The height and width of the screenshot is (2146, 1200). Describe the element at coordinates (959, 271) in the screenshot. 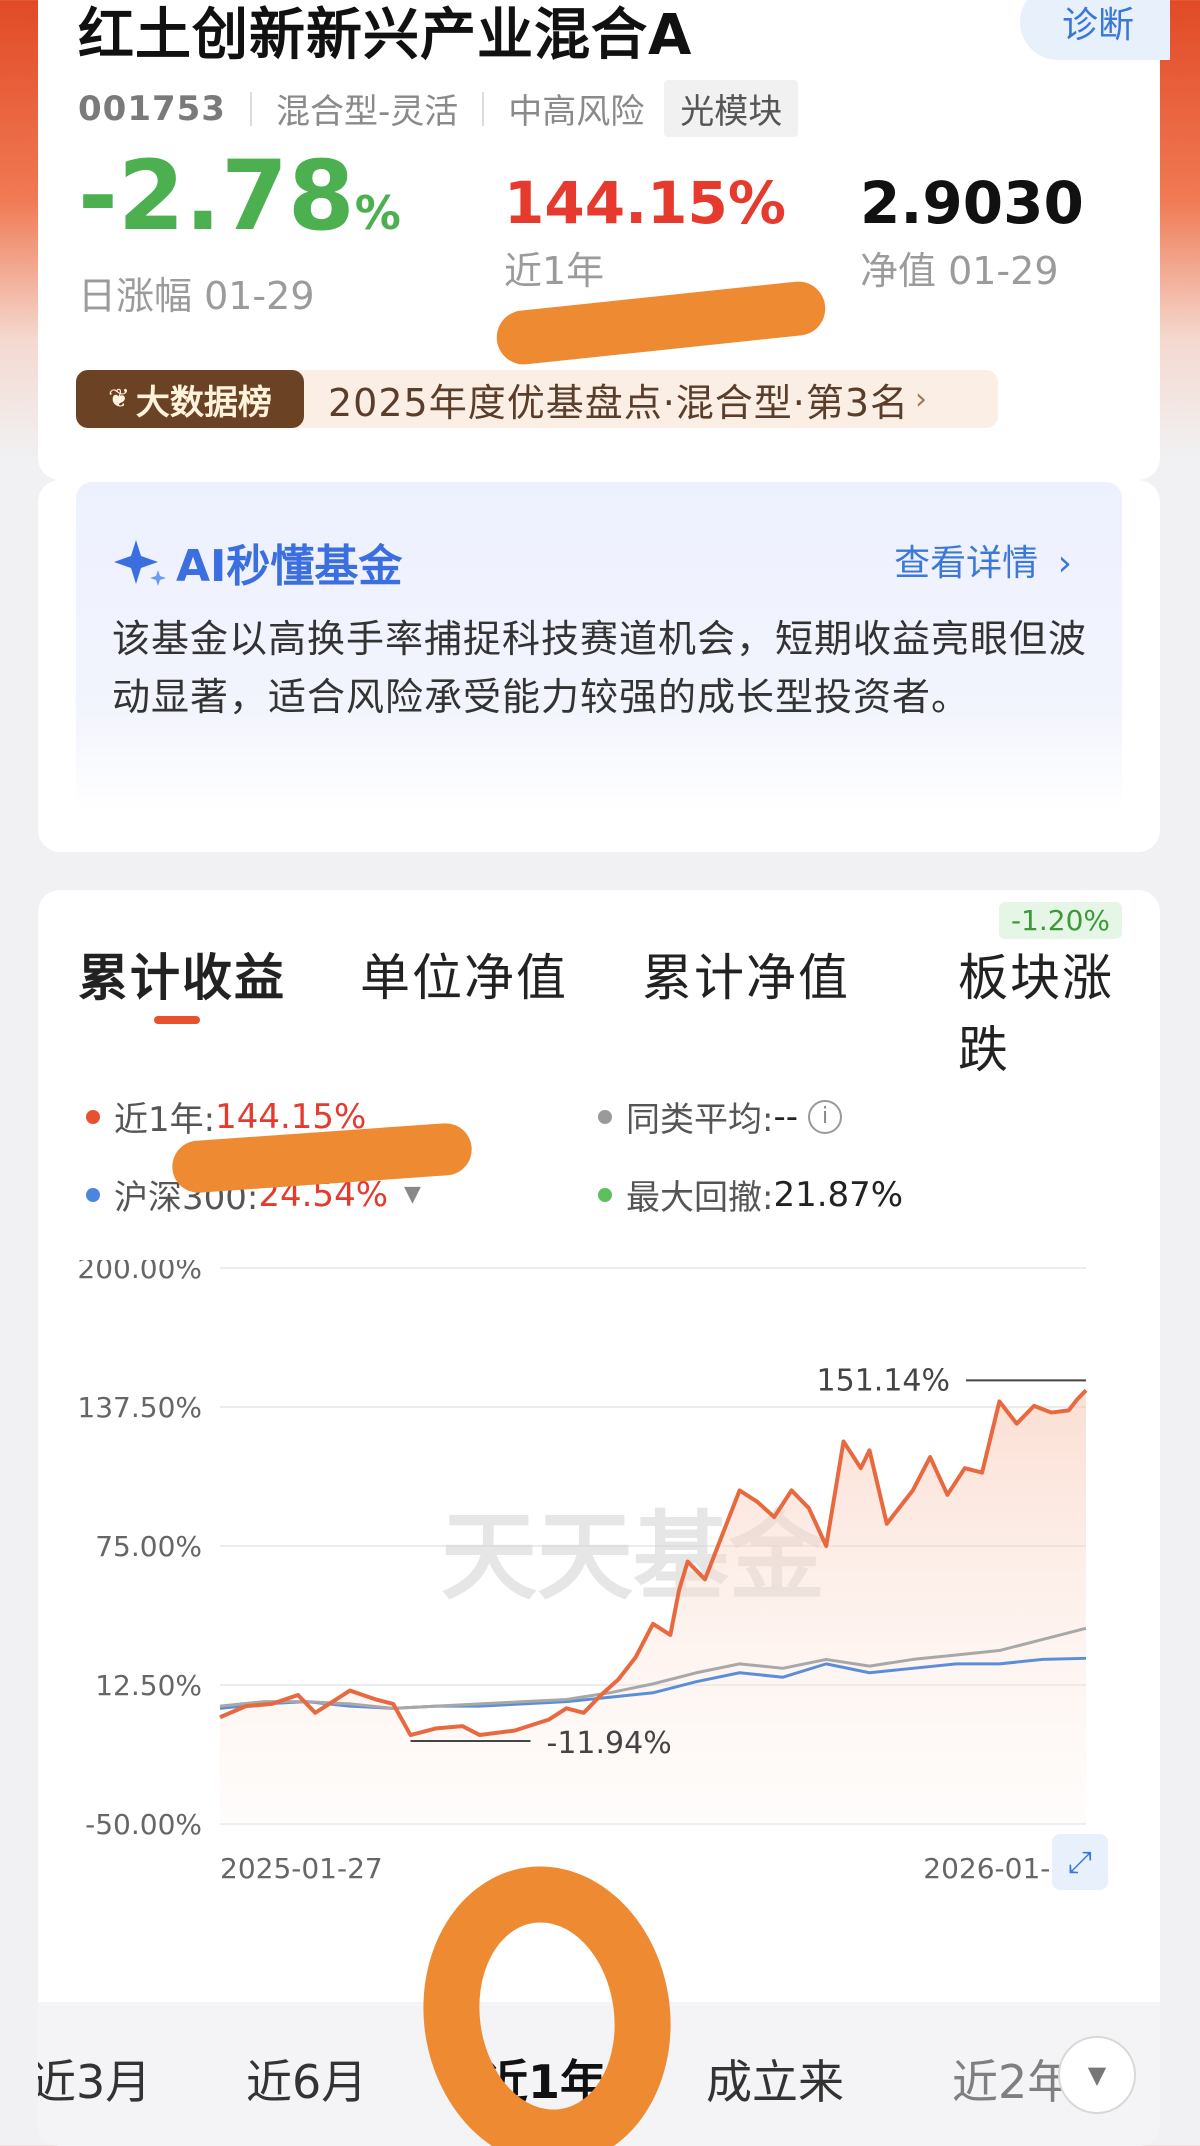

I see `nav-label: 净值 01-29` at that location.